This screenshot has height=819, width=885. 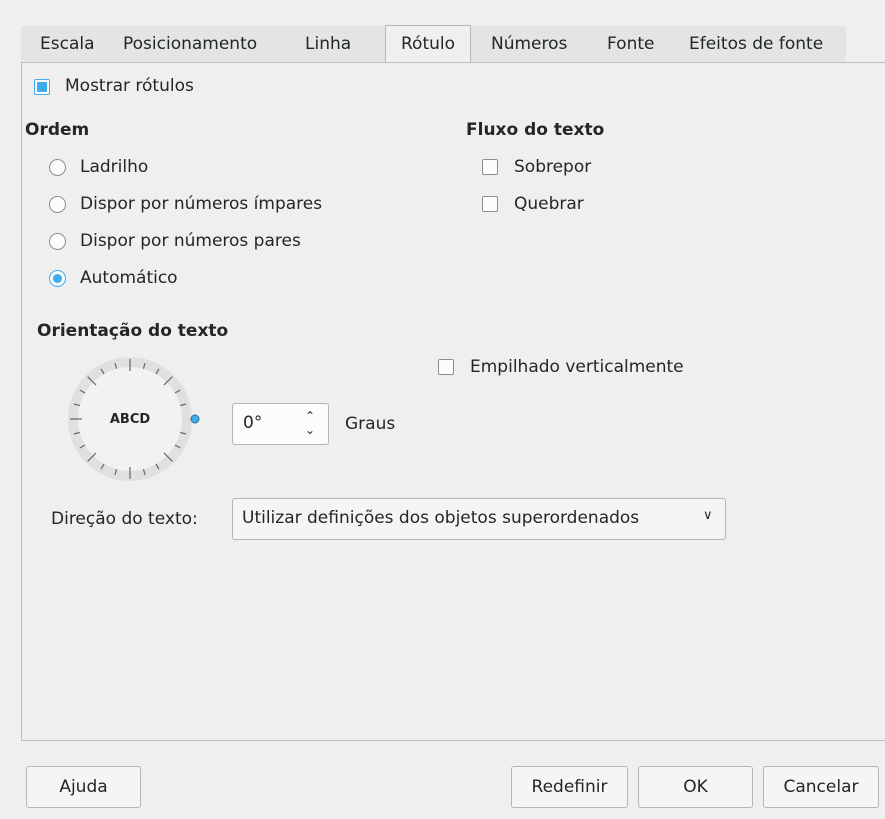 I want to click on tab-posicionamento: Posicionamento, so click(x=190, y=44).